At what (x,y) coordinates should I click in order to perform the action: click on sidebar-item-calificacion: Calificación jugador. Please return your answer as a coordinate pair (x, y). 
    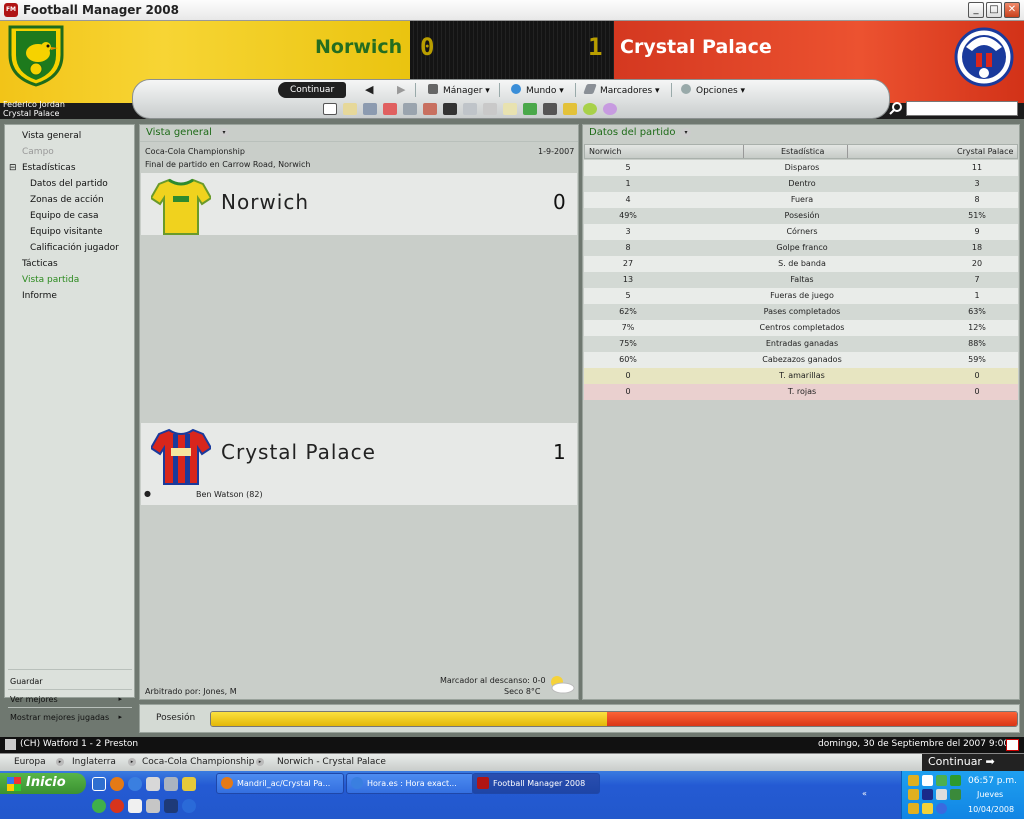
    Looking at the image, I should click on (74, 248).